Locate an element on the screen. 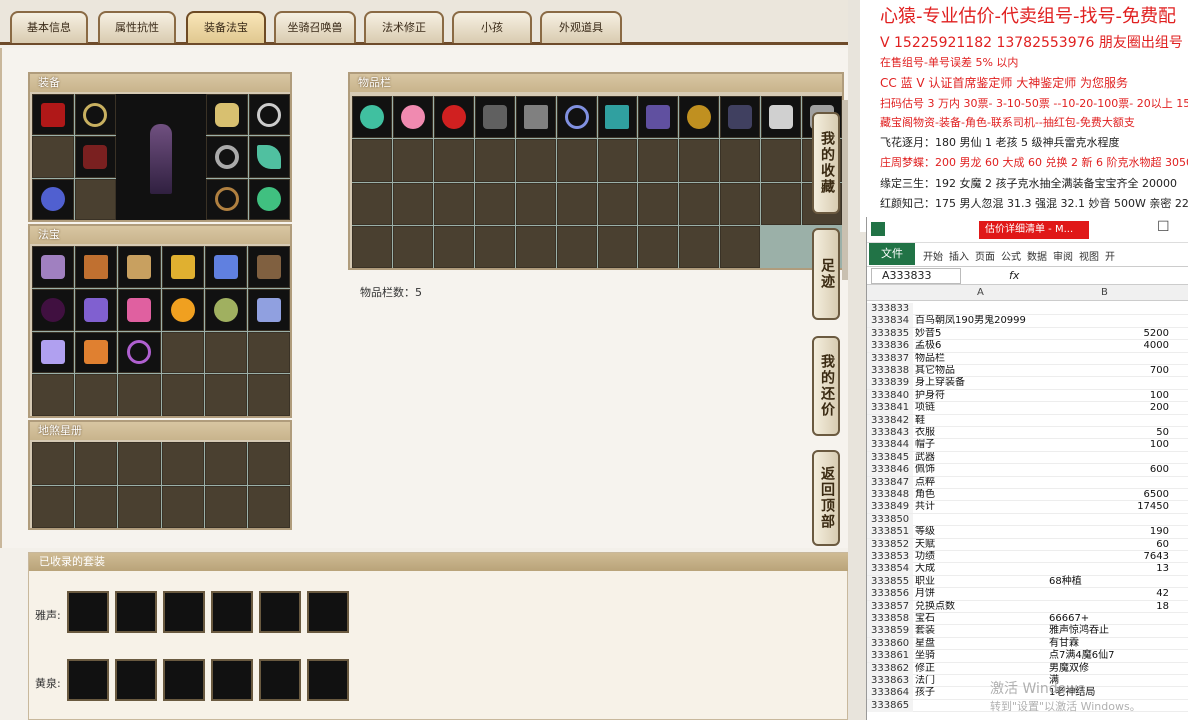 The image size is (1188, 720). cell-a: 宝石 is located at coordinates (981, 619).